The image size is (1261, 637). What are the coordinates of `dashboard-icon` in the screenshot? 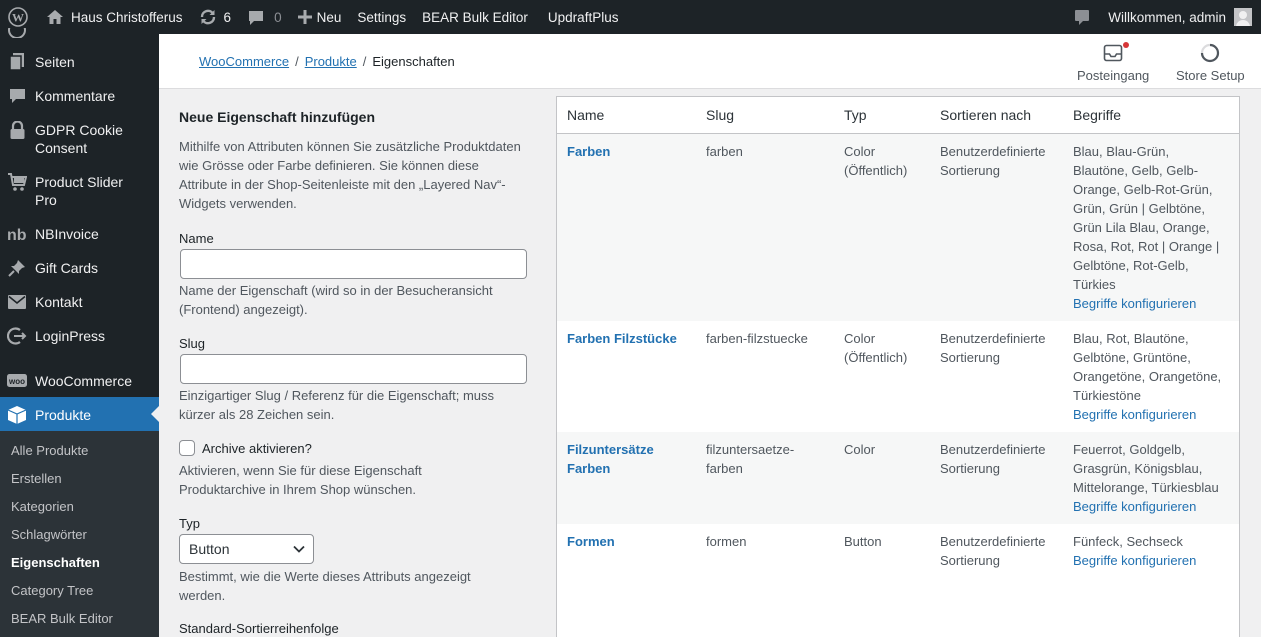 It's located at (17, 33).